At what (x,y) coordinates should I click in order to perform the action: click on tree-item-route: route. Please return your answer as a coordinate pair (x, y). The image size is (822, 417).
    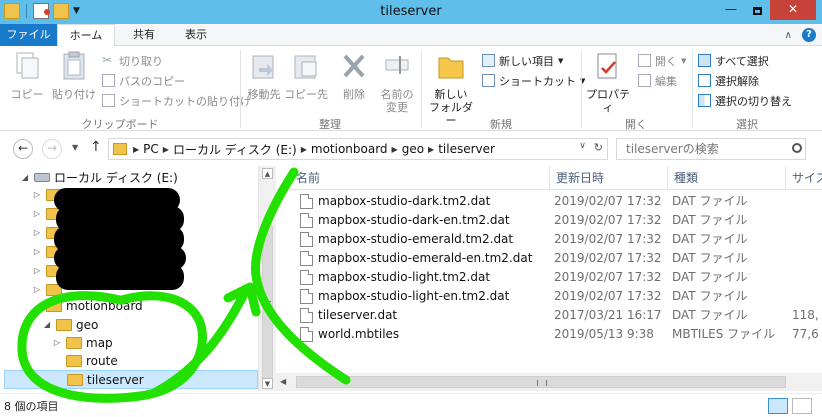
    Looking at the image, I should click on (129, 360).